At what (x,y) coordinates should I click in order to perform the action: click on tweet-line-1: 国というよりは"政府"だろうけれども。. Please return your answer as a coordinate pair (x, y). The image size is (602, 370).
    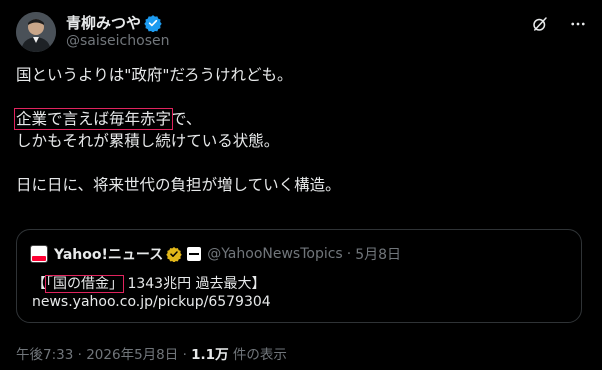
    Looking at the image, I should click on (154, 75).